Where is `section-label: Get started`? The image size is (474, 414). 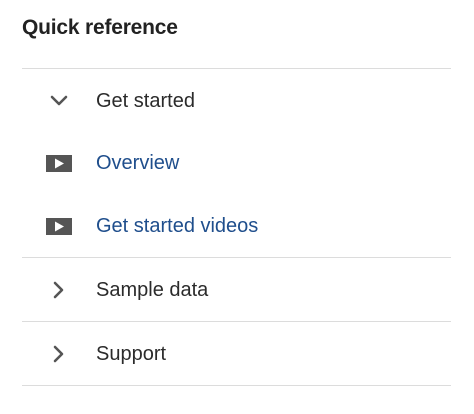
section-label: Get started is located at coordinates (145, 101).